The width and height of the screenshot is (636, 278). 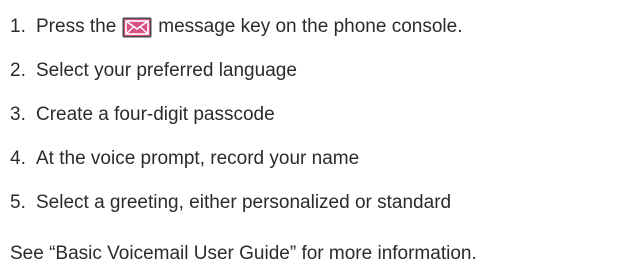 What do you see at coordinates (155, 114) in the screenshot?
I see `step-text: Create a four-digit passcode` at bounding box center [155, 114].